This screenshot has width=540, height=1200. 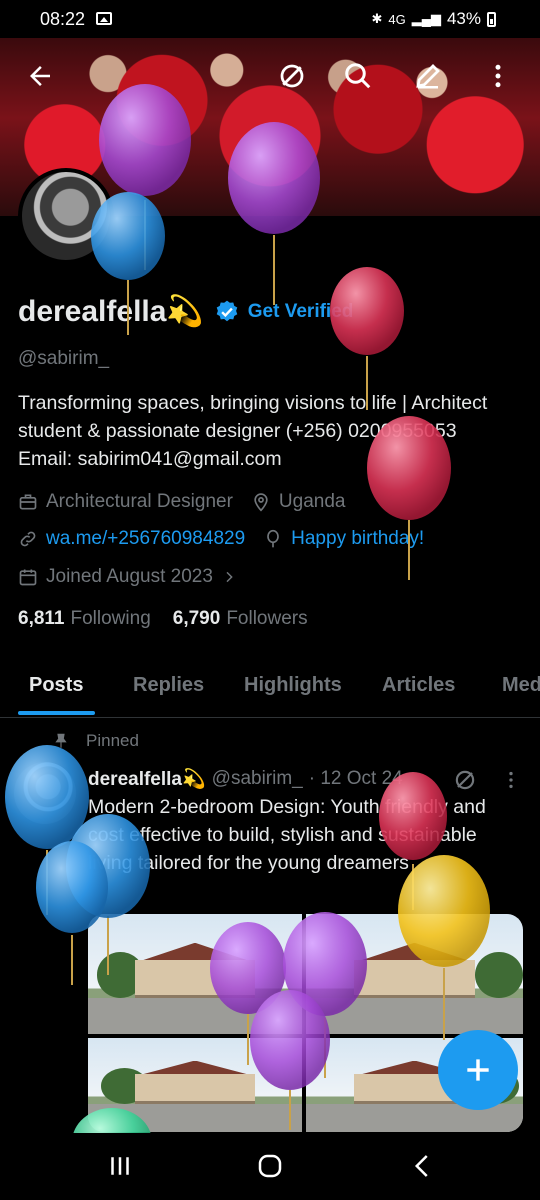 I want to click on more-button, so click(x=498, y=76).